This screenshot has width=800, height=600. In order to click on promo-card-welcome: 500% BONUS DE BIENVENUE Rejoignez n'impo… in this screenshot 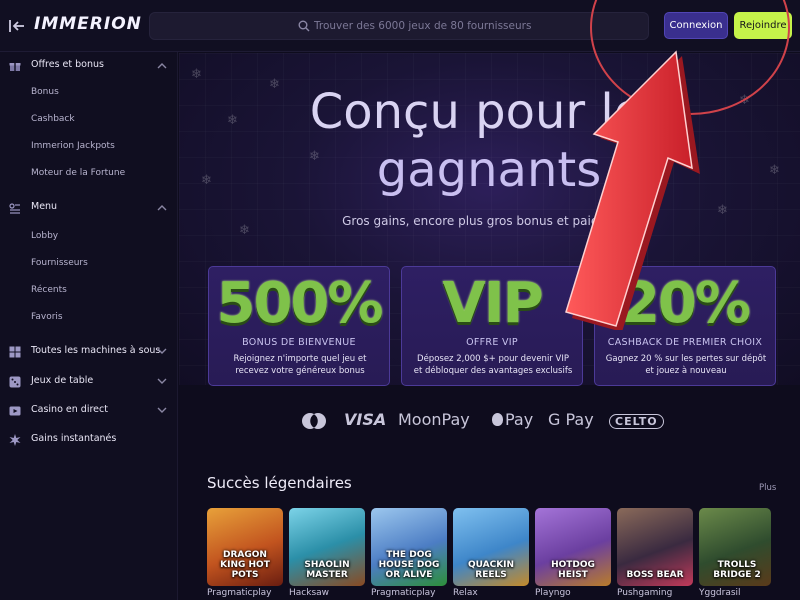, I will do `click(299, 326)`.